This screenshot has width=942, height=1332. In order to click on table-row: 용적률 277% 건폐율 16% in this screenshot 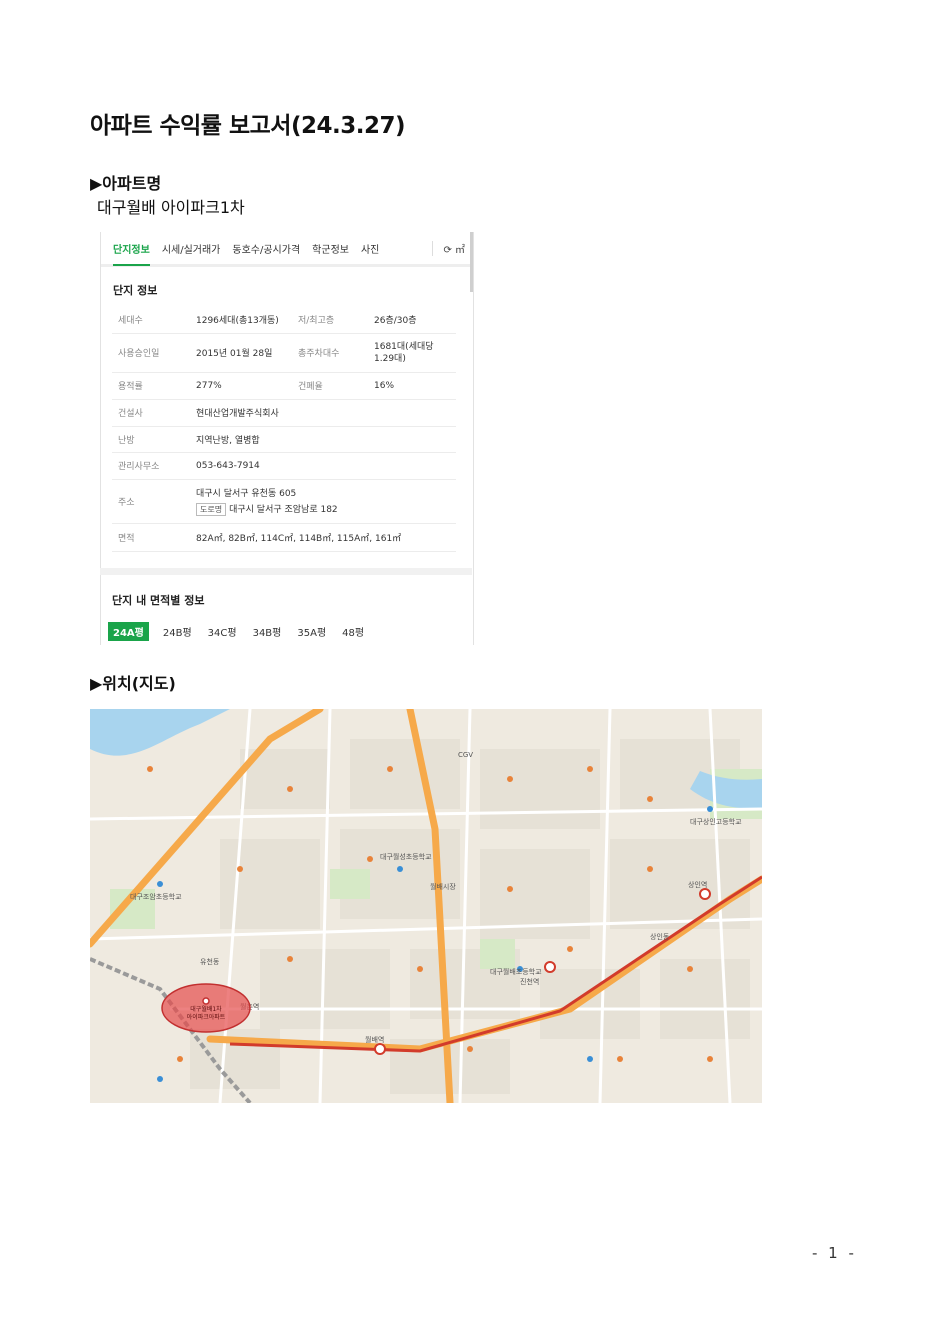, I will do `click(284, 386)`.